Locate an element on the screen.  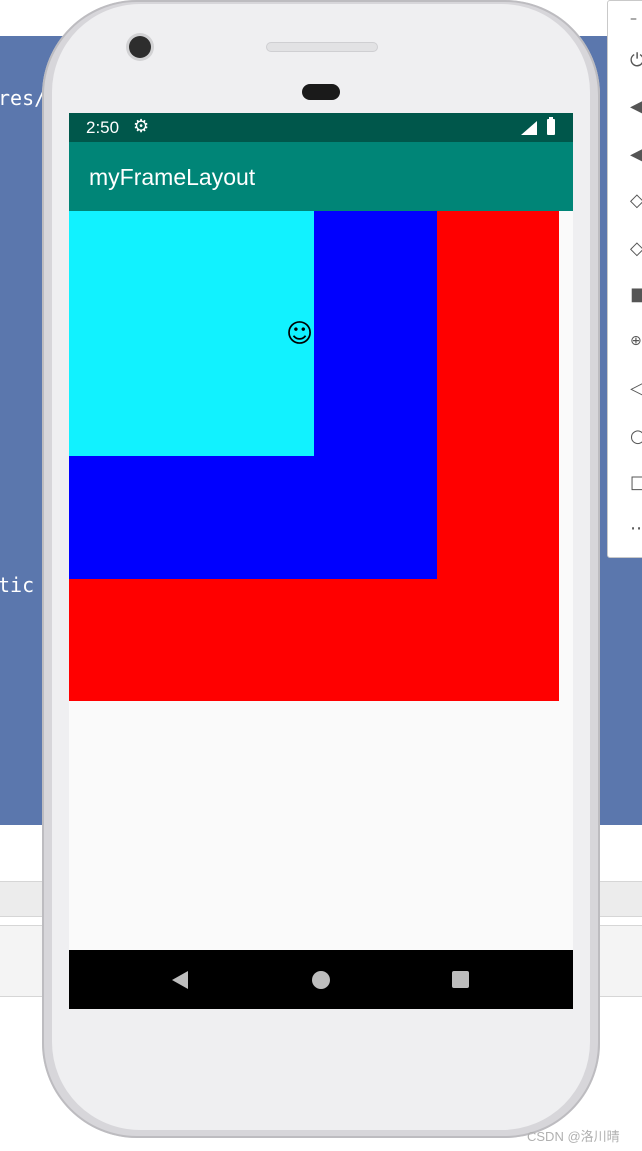
front-camera is located at coordinates (140, 47).